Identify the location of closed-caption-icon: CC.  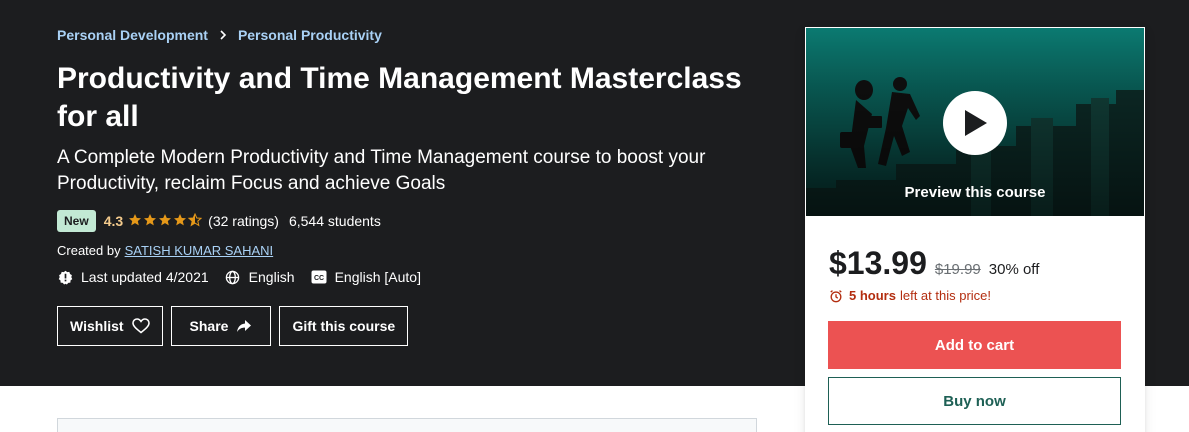
(319, 277).